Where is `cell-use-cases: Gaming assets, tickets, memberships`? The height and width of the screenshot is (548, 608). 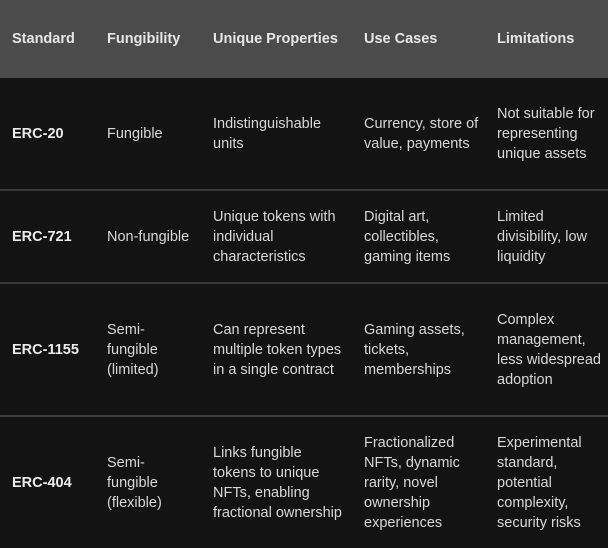
cell-use-cases: Gaming assets, tickets, memberships is located at coordinates (414, 349).